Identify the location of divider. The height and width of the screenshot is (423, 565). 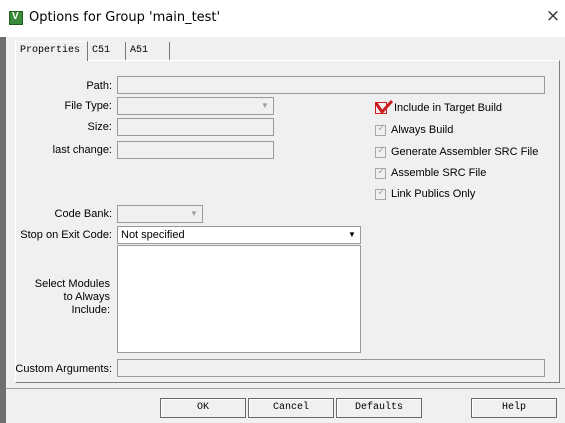
(285, 388).